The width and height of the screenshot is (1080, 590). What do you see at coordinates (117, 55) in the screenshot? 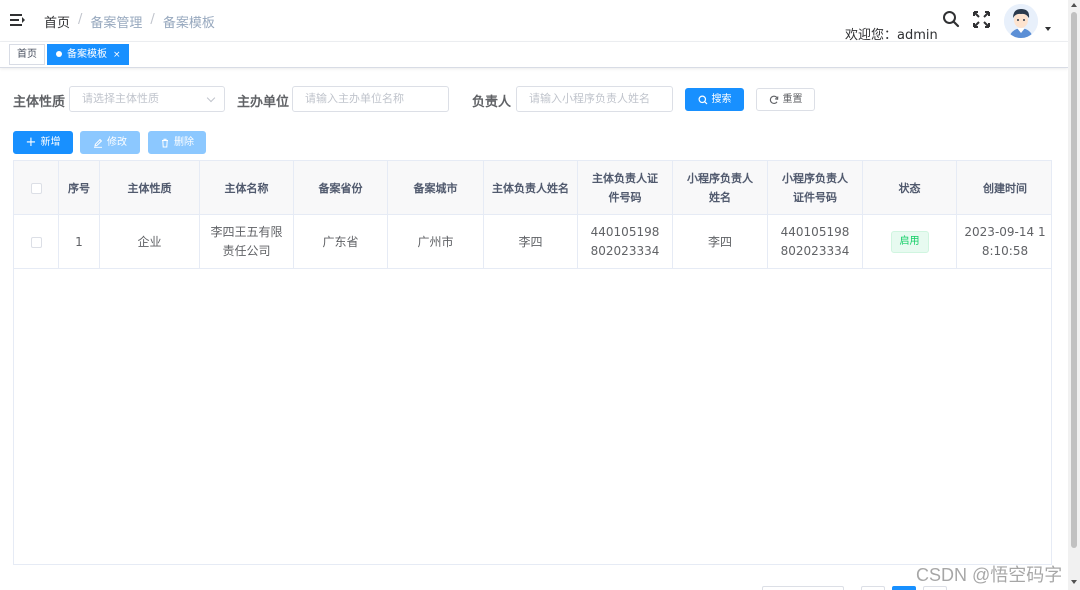
I see `close-icon: ×` at bounding box center [117, 55].